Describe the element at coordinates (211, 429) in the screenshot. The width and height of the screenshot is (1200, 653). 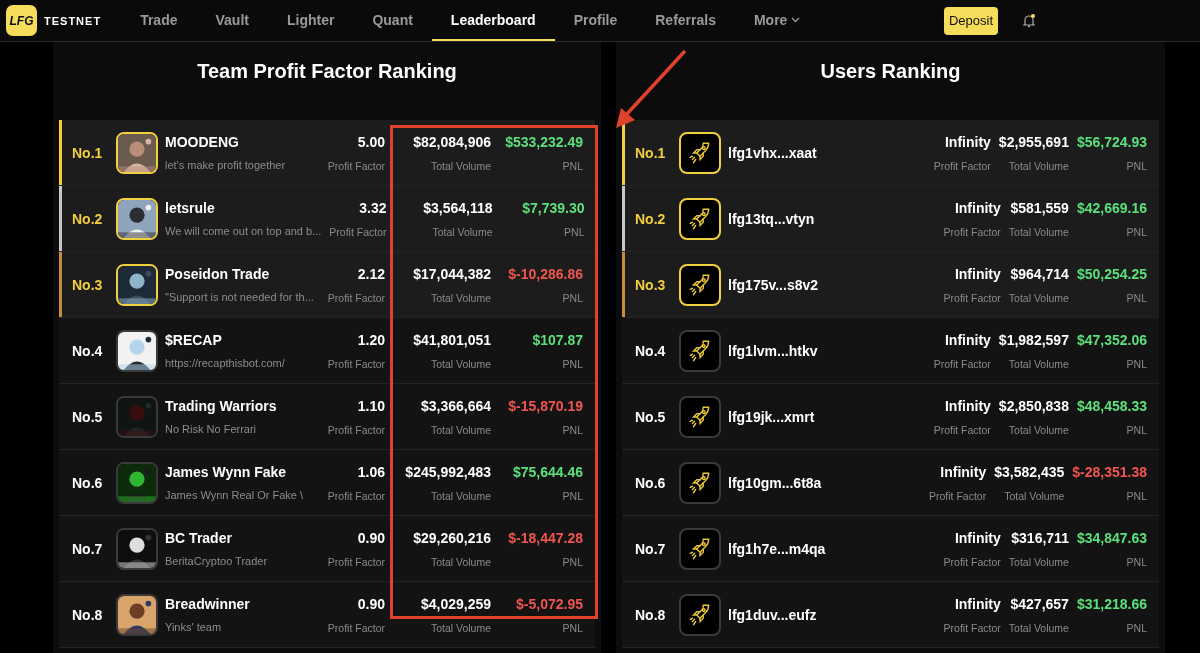
I see `ranking-description: No Risk No Ferrari` at that location.